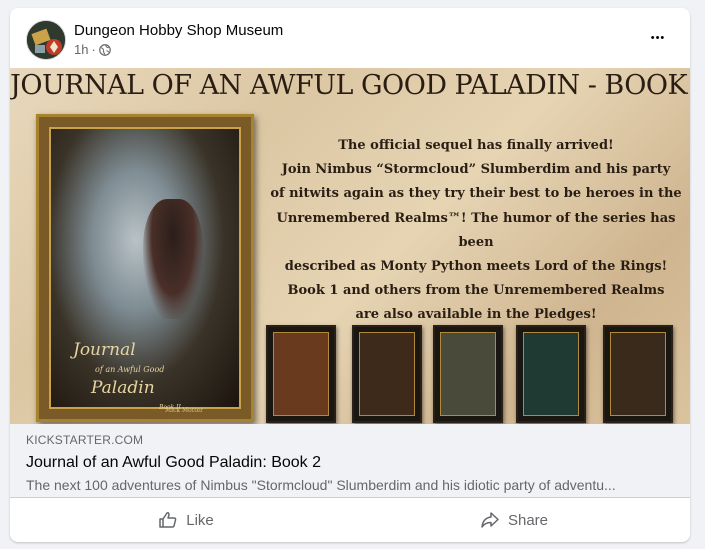 The width and height of the screenshot is (705, 549). What do you see at coordinates (200, 520) in the screenshot?
I see `like-label: Like` at bounding box center [200, 520].